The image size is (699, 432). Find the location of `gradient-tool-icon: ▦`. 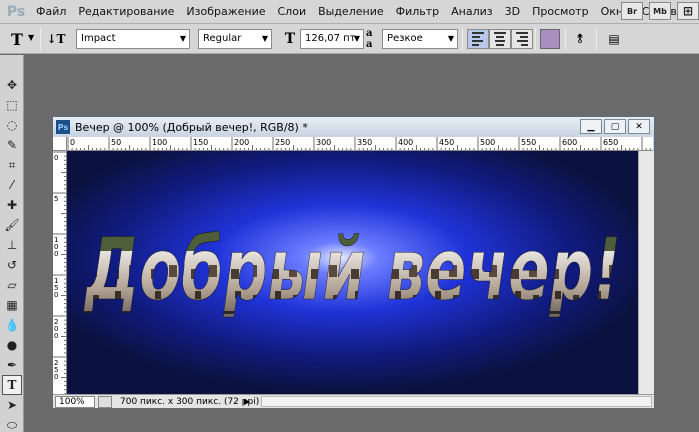

gradient-tool-icon: ▦ is located at coordinates (12, 305).